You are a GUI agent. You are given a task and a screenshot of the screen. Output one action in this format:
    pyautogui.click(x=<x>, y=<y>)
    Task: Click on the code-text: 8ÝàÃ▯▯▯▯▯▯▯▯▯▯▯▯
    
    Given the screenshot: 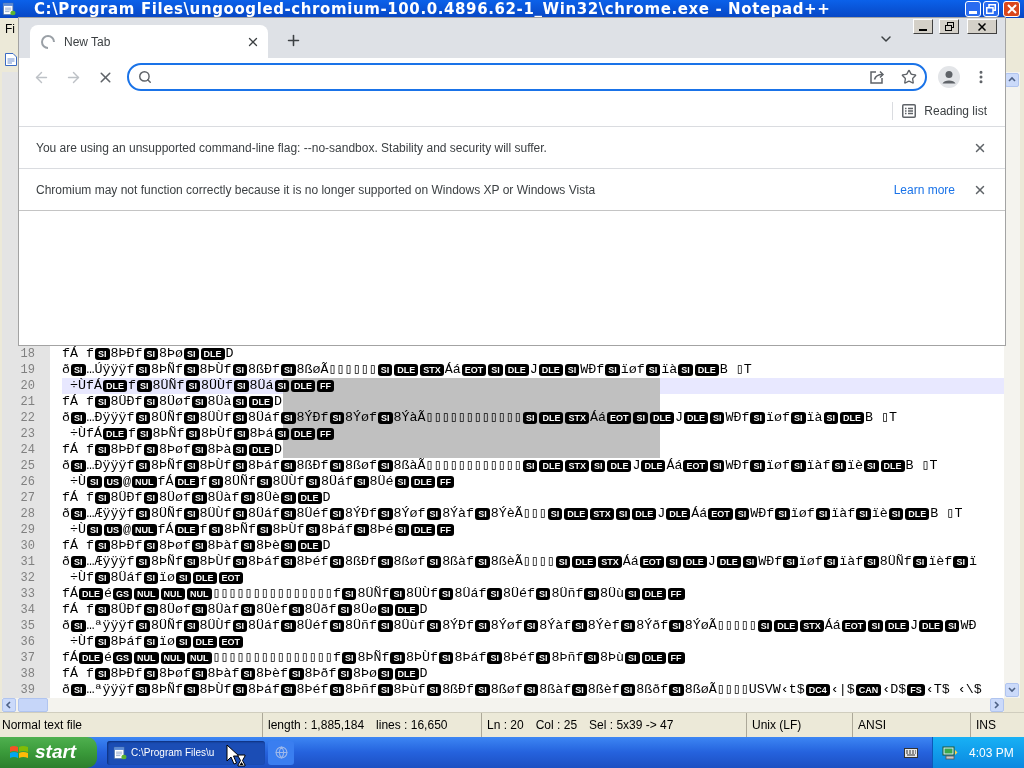 What is the action you would take?
    pyautogui.click(x=457, y=418)
    